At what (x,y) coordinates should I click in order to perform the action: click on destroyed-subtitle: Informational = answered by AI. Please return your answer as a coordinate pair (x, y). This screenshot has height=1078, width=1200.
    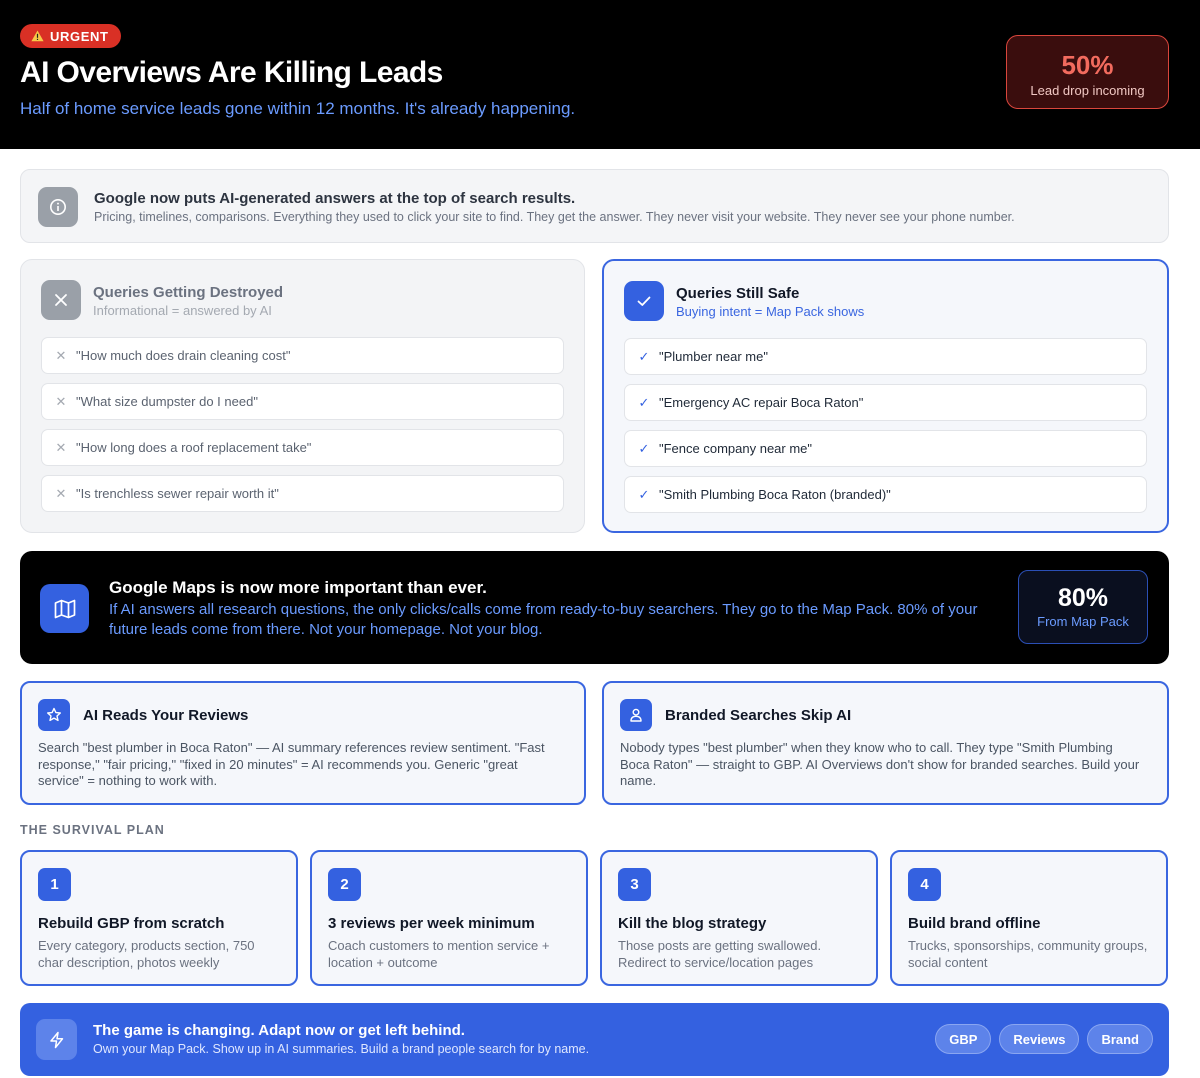
    Looking at the image, I should click on (182, 310).